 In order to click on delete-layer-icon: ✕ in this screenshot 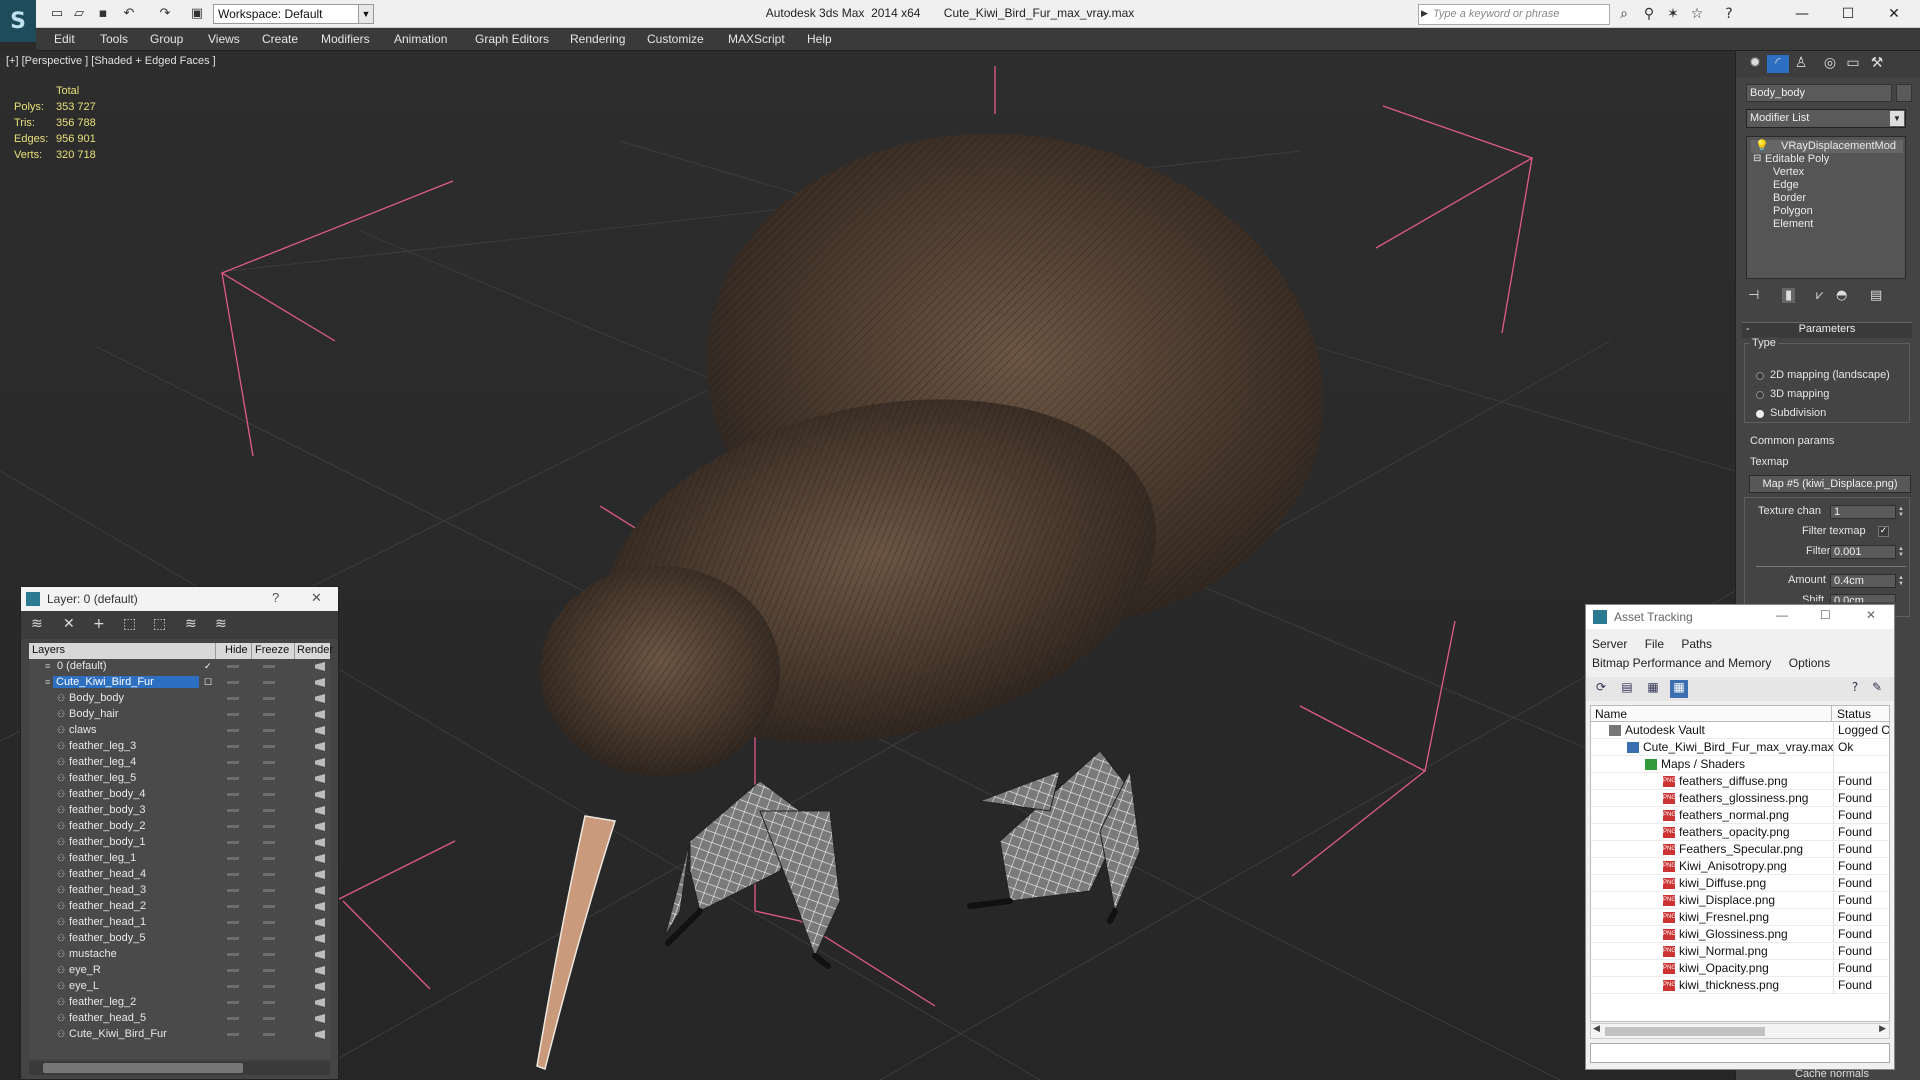, I will do `click(69, 624)`.